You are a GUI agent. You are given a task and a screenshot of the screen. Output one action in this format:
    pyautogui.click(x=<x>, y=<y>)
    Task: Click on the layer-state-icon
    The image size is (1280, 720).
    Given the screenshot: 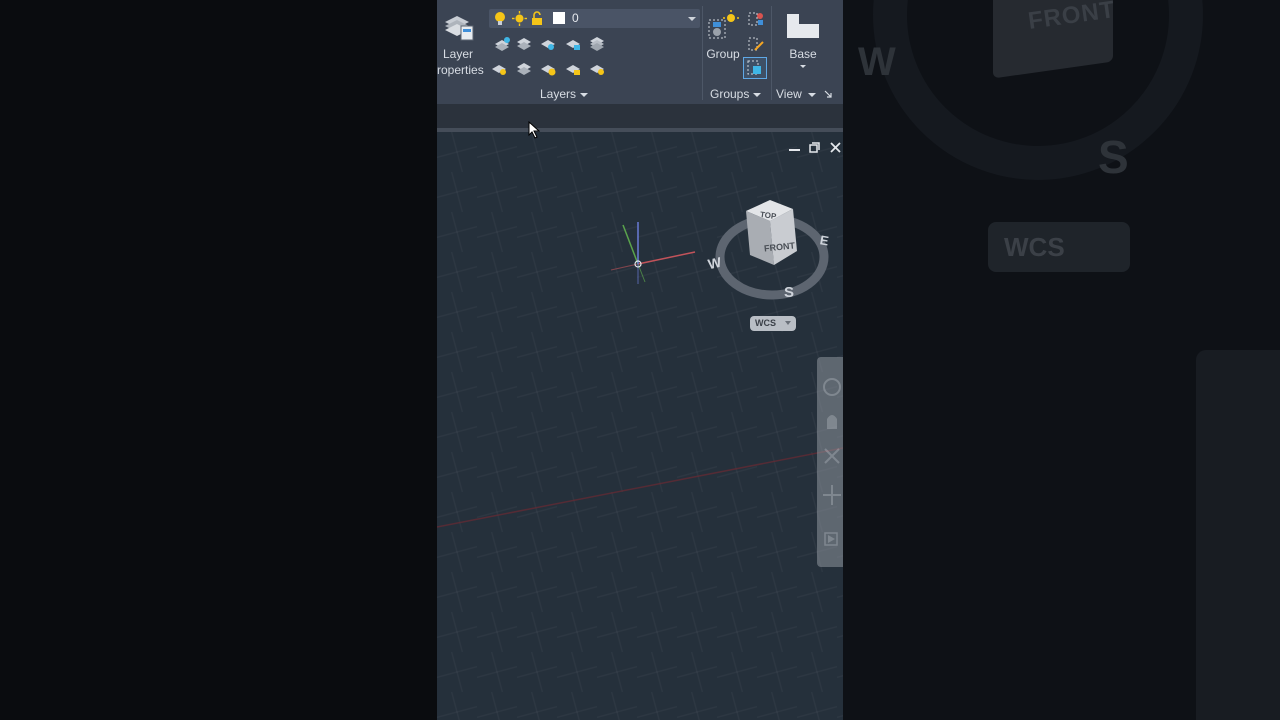 What is the action you would take?
    pyautogui.click(x=597, y=44)
    